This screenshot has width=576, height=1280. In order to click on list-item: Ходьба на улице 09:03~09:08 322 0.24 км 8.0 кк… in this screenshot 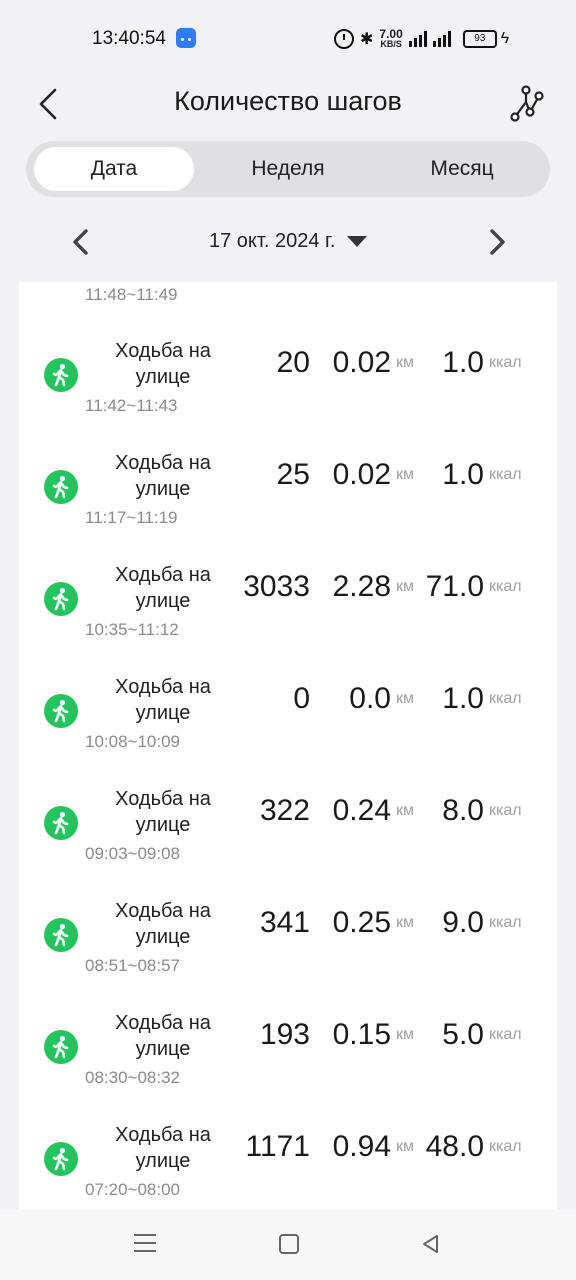, I will do `click(288, 816)`.